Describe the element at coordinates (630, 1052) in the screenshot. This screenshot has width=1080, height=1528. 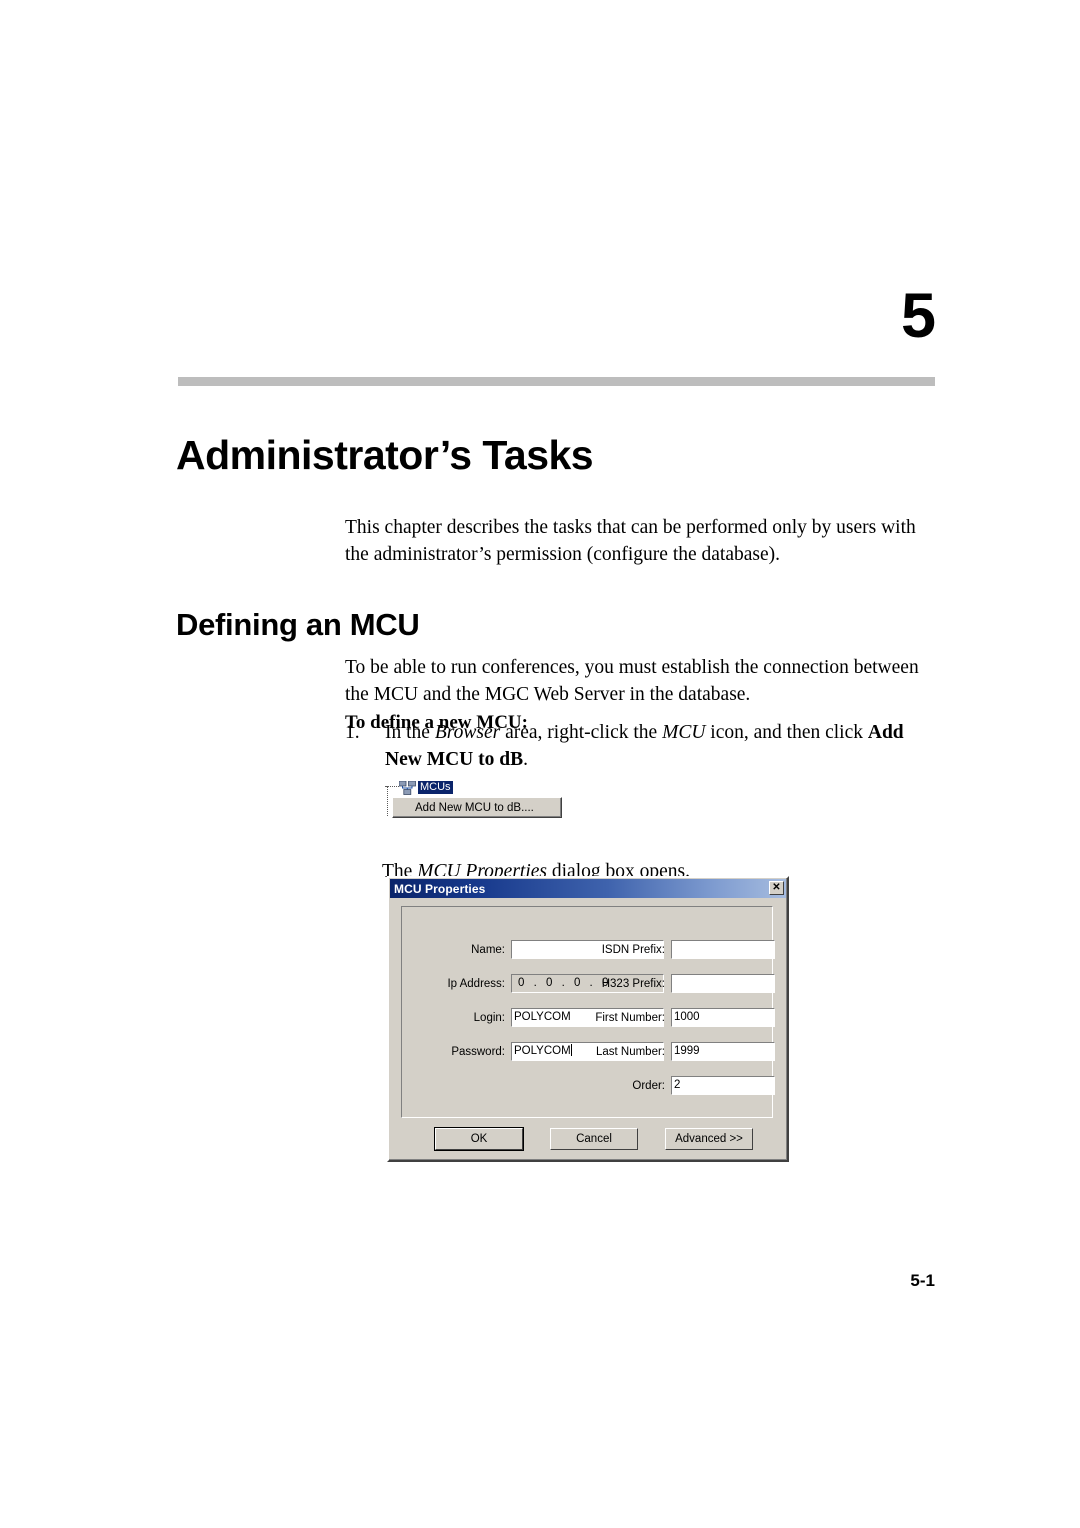
I see `field-label-last-number: Last Number:` at that location.